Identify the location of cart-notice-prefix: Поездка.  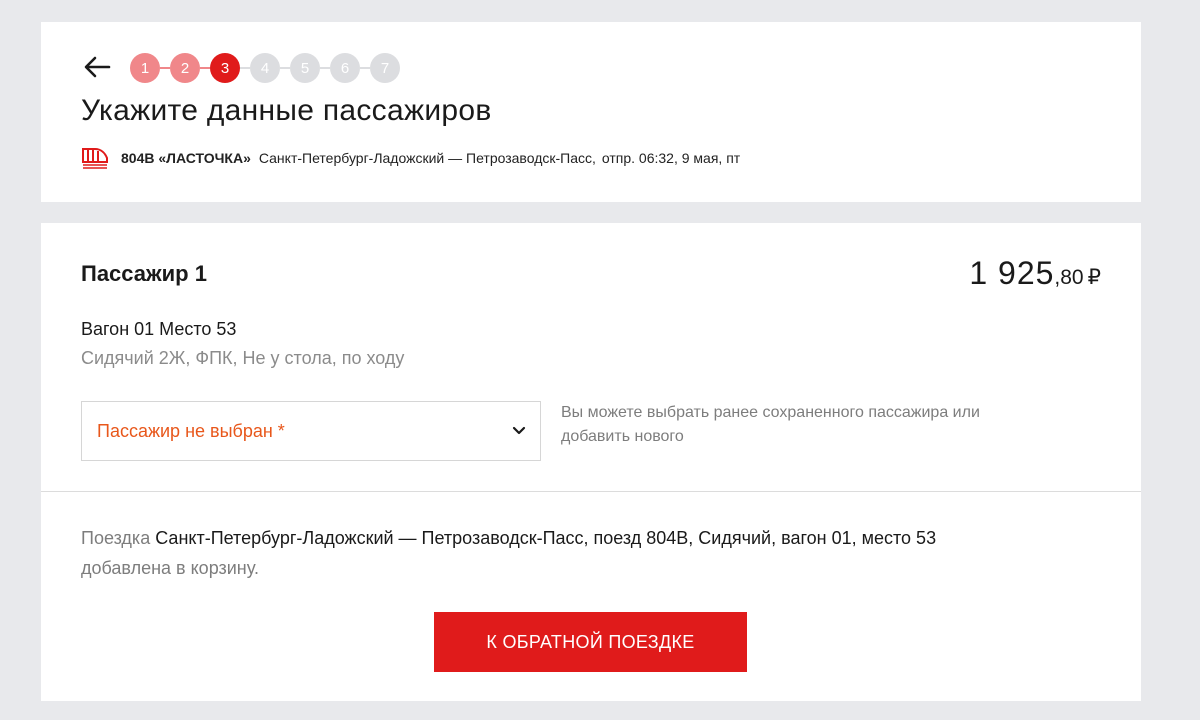
(116, 538).